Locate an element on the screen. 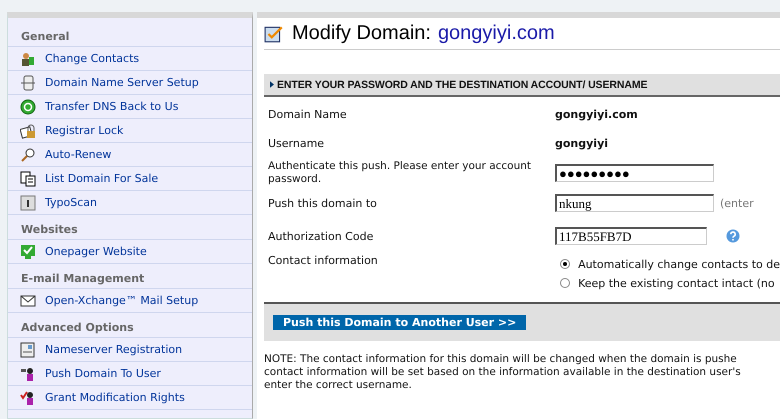 This screenshot has width=780, height=419. section-header: ENTER YOUR PASSWORD AND THE DESTINATION ACCOUNT/ USERNAME is located at coordinates (462, 84).